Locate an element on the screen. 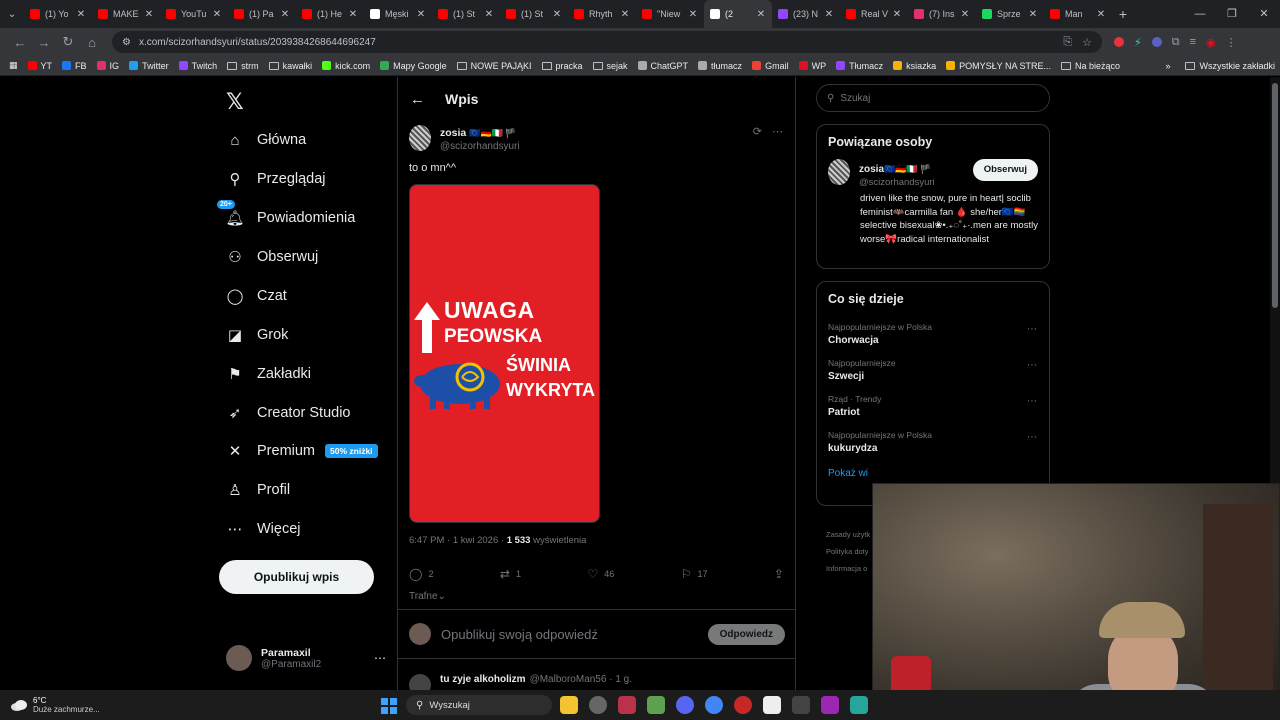  nav-item: ⋯ Więcej is located at coordinates (263, 529).